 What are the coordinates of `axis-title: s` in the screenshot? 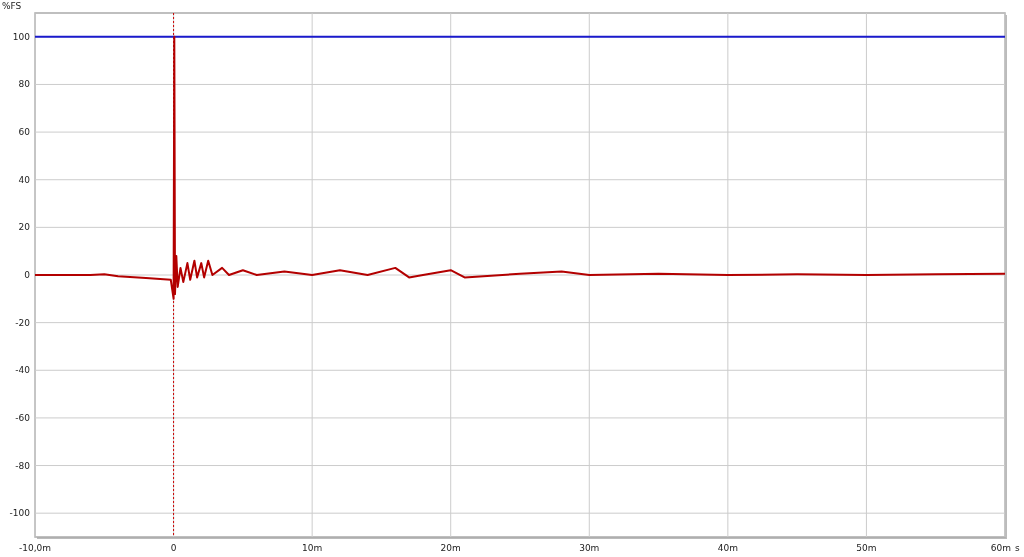 It's located at (1017, 548).